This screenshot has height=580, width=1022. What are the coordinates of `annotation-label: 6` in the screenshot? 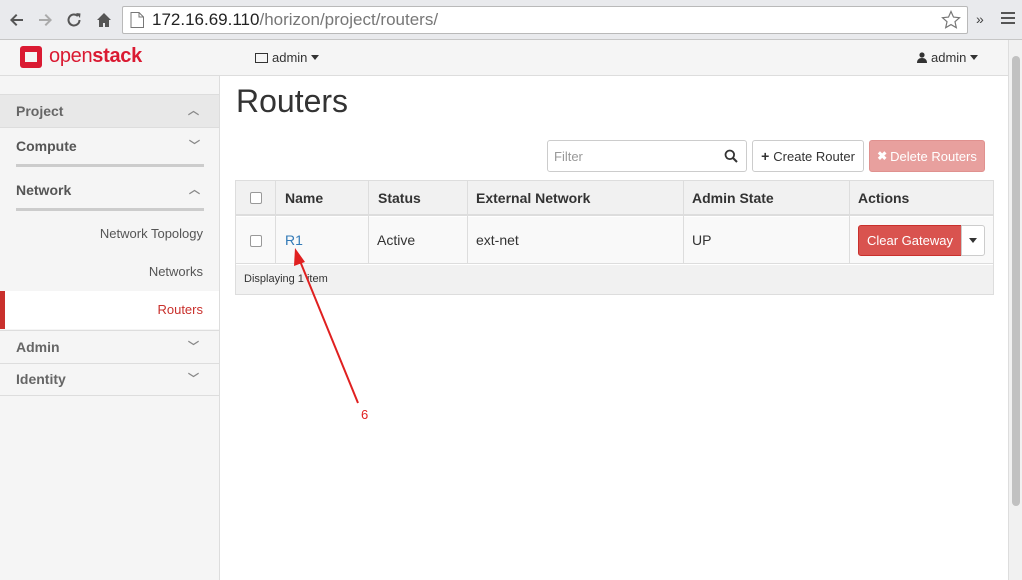 It's located at (365, 414).